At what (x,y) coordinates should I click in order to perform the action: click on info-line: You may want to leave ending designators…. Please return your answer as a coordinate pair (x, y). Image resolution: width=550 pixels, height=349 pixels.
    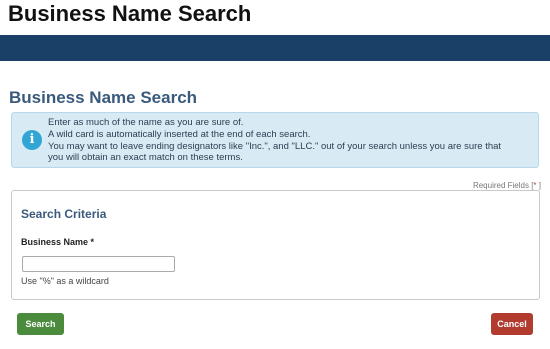
    Looking at the image, I should click on (275, 146).